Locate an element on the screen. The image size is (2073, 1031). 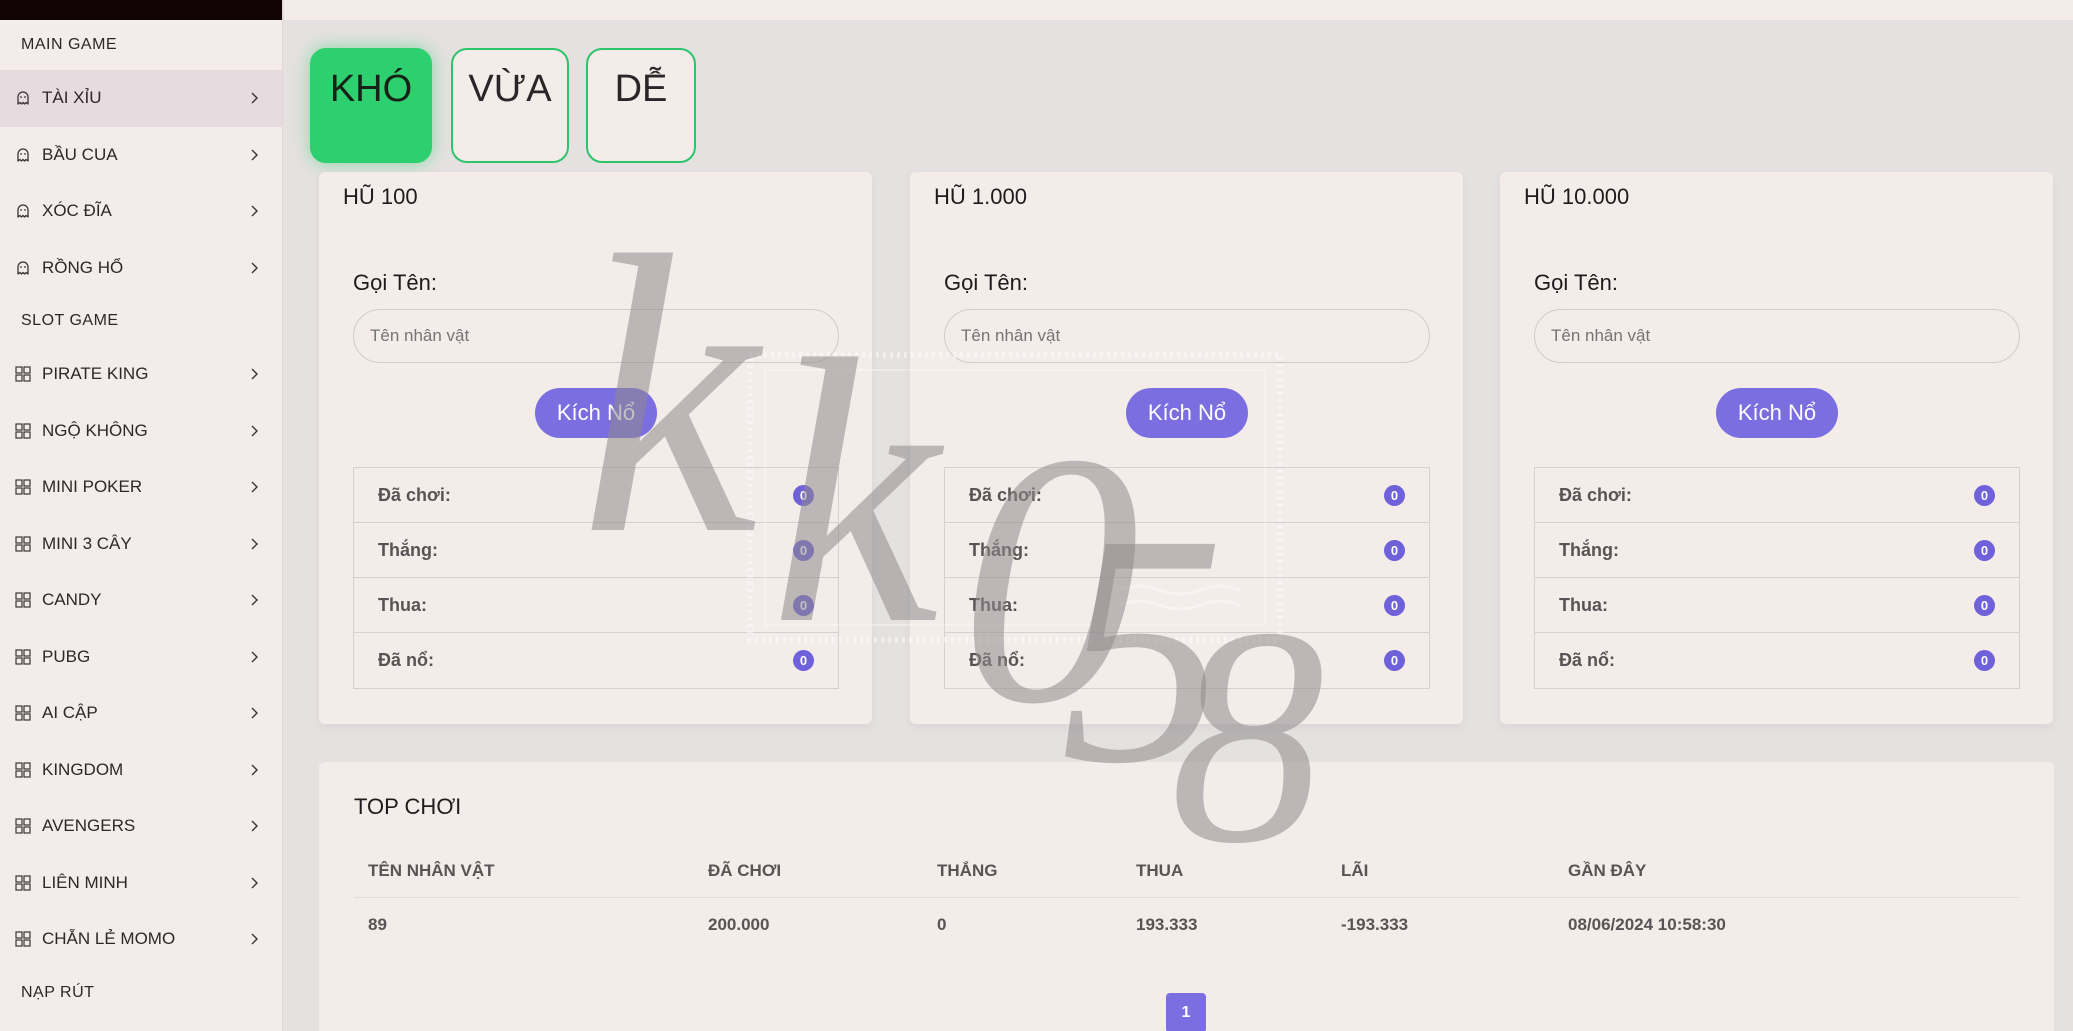
sidebar-item-label: PIRATE KING is located at coordinates (95, 374).